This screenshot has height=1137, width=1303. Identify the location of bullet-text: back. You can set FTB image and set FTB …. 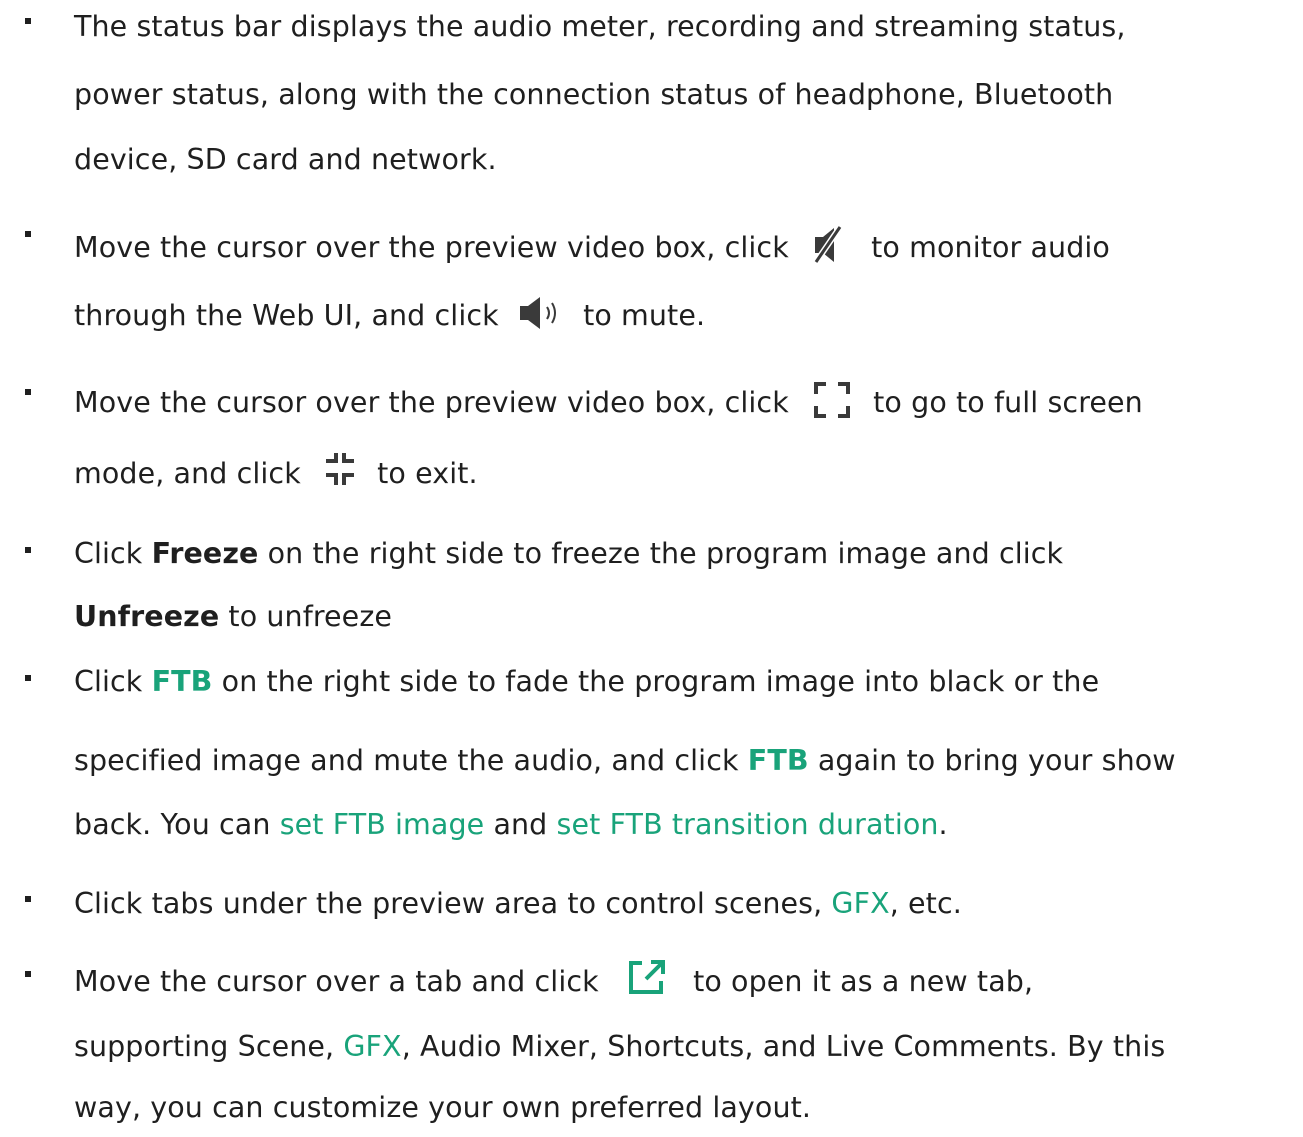
(511, 824).